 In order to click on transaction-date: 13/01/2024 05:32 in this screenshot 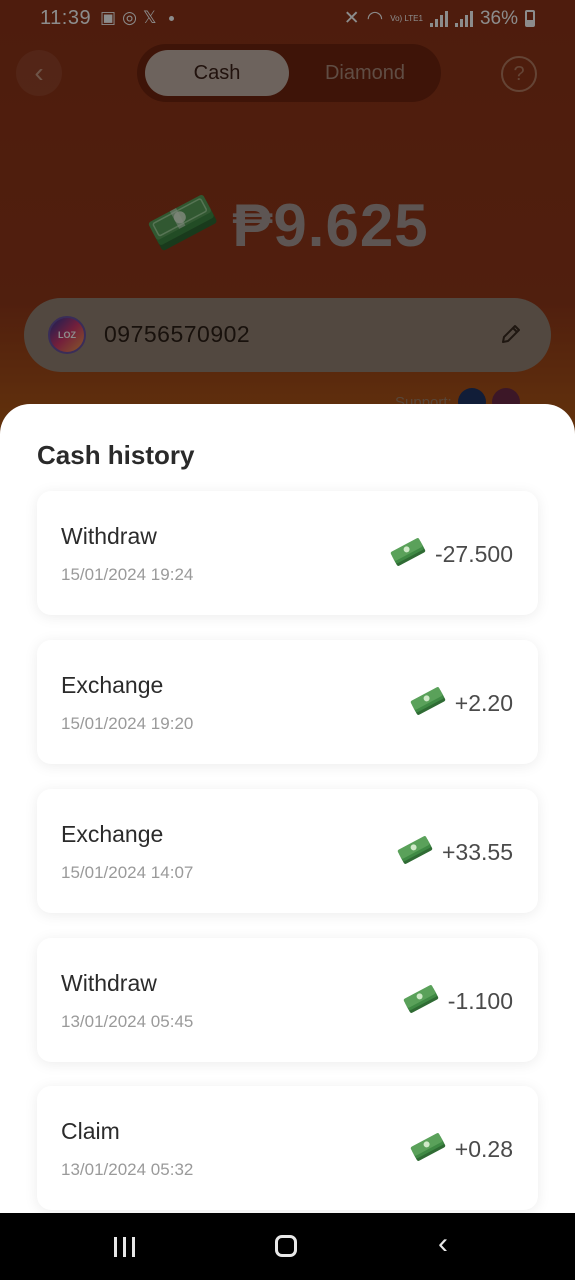, I will do `click(127, 1169)`.